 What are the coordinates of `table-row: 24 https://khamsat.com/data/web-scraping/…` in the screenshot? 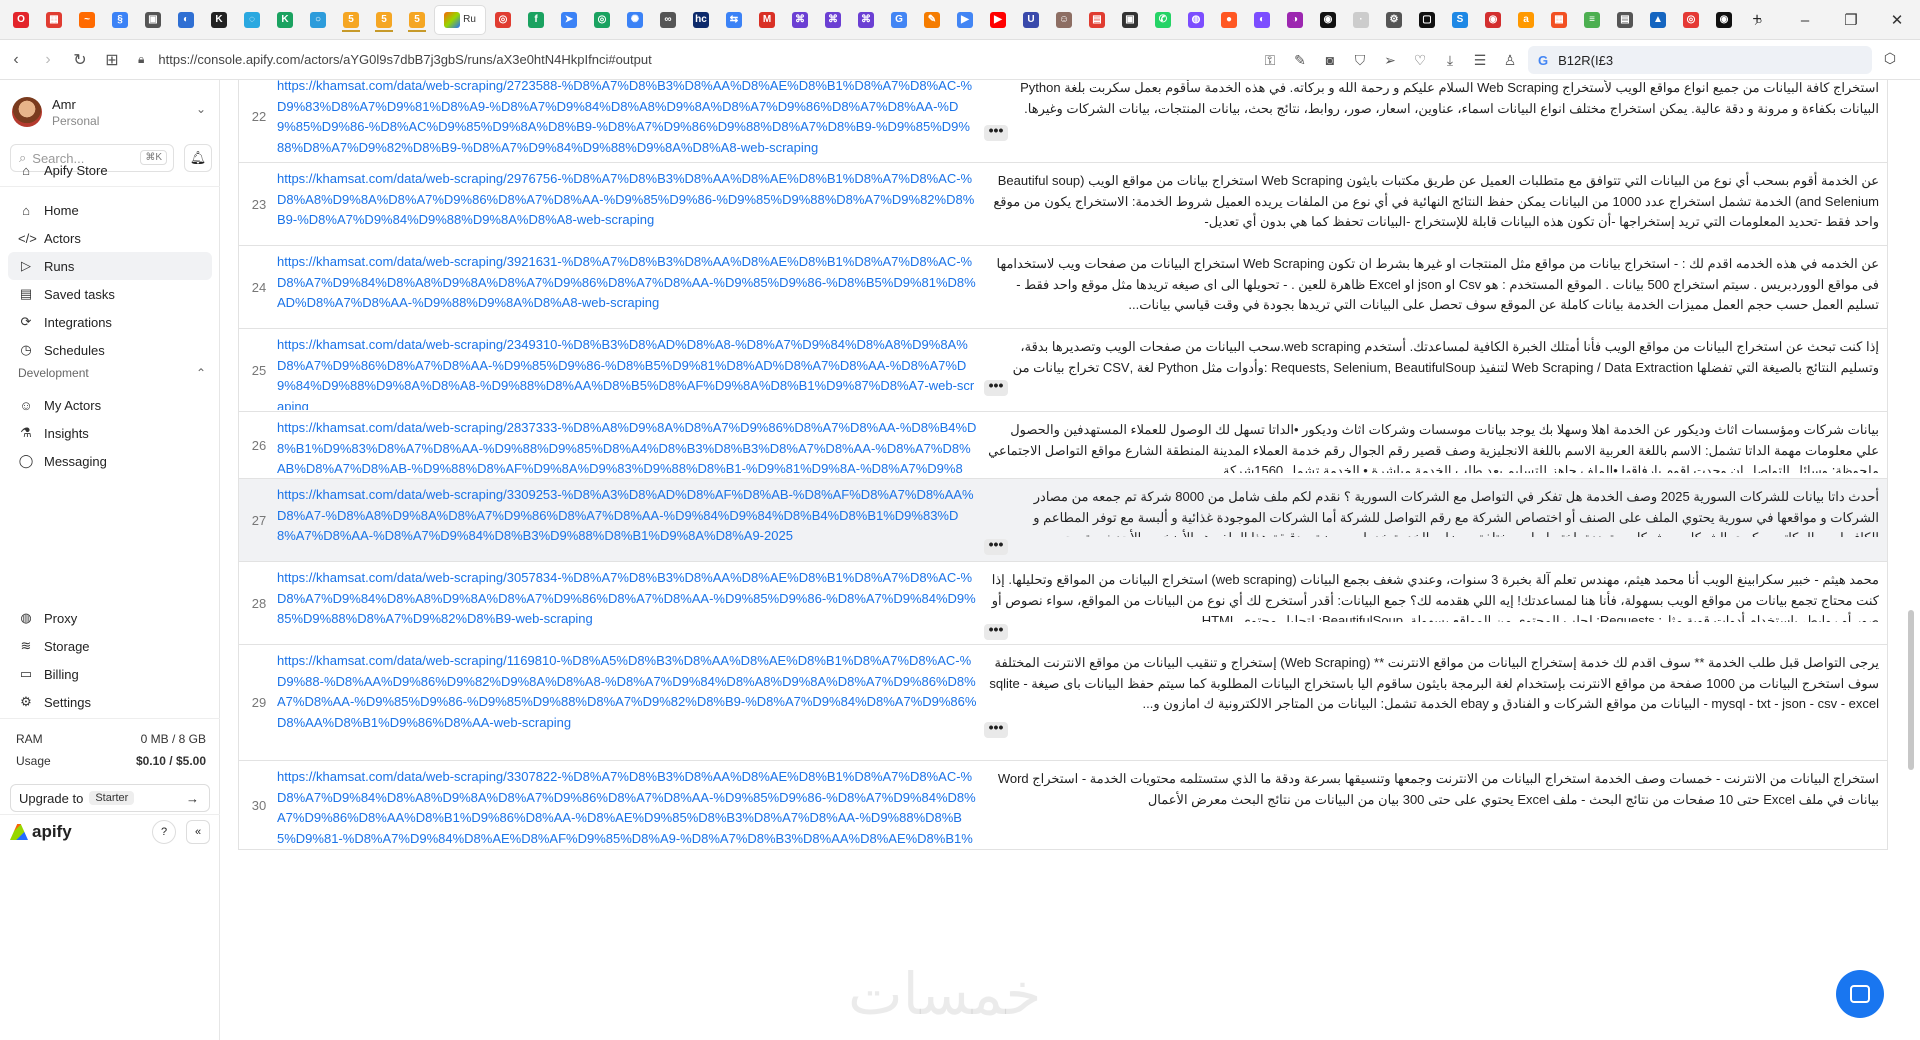 It's located at (1063, 287).